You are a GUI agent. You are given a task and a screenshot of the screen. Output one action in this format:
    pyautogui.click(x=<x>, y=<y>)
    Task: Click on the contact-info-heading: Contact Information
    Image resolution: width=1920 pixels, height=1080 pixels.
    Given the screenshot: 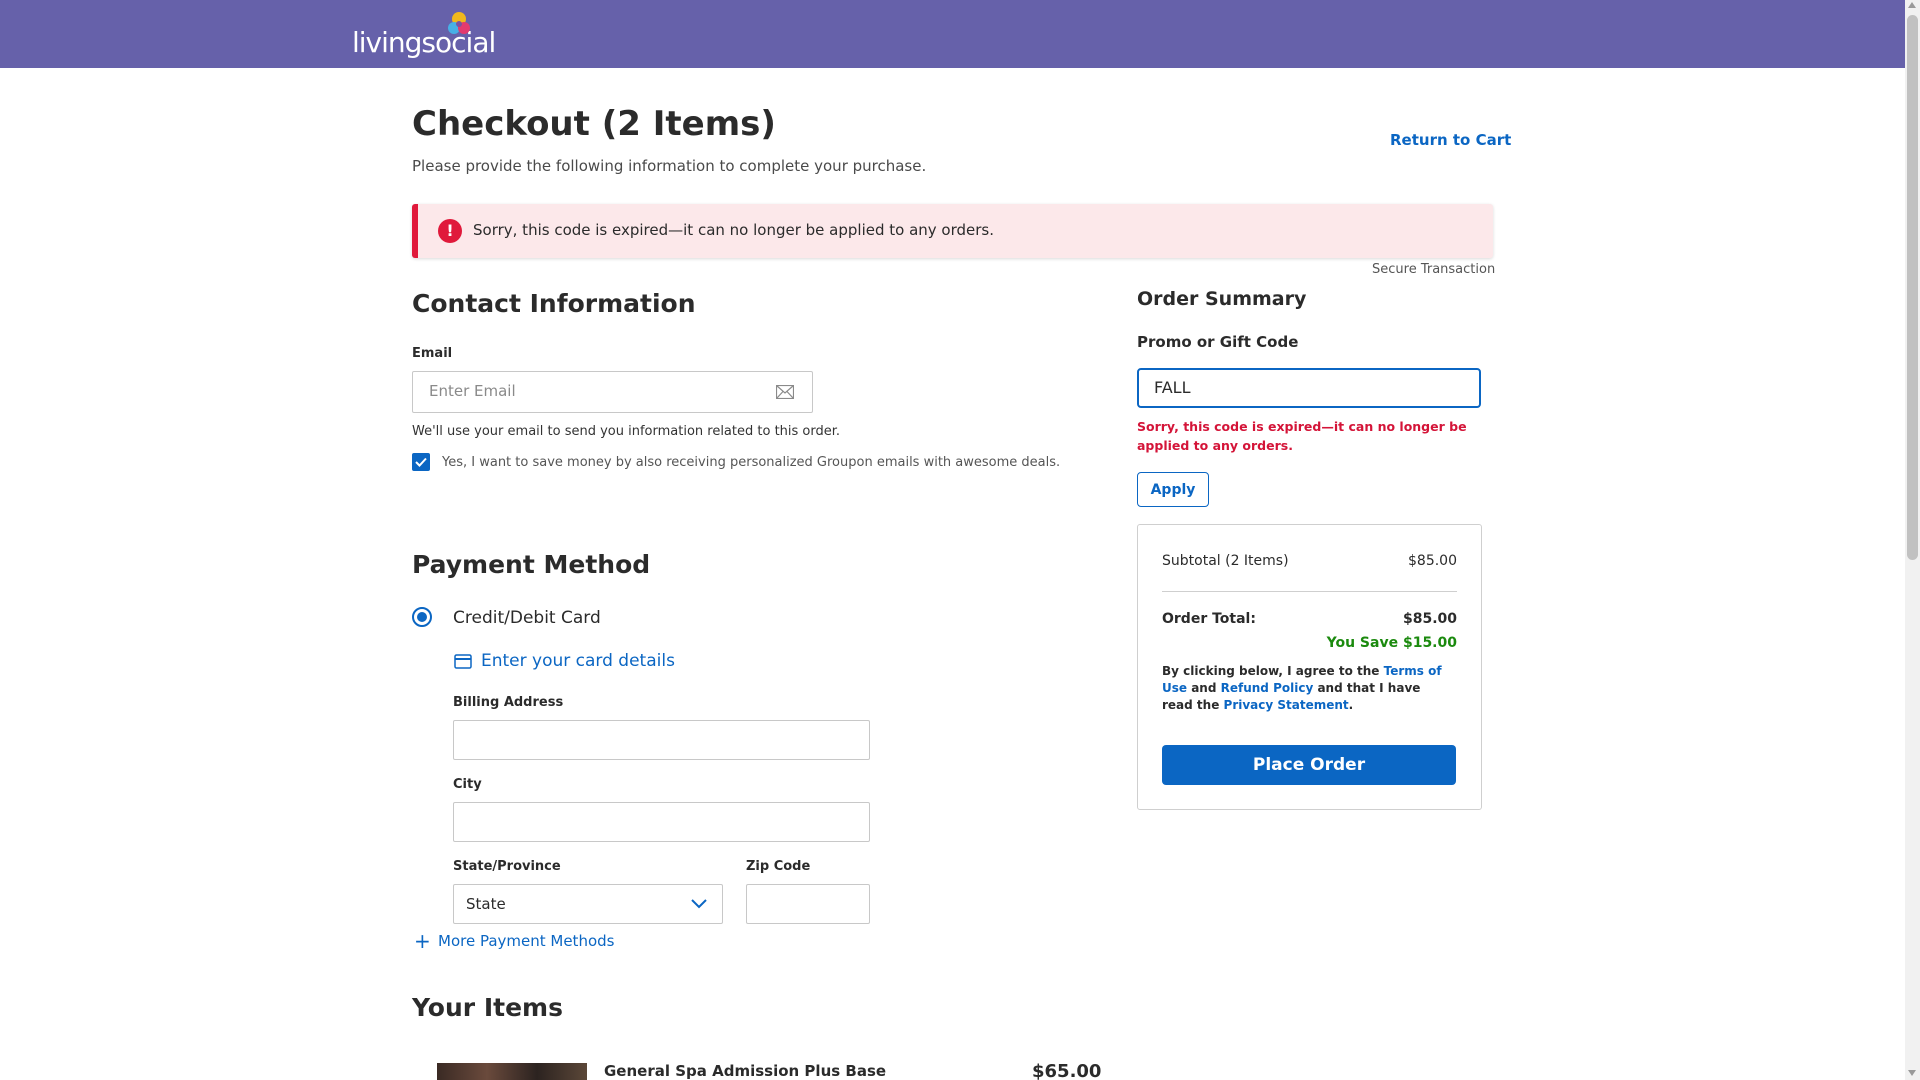 What is the action you would take?
    pyautogui.click(x=554, y=303)
    